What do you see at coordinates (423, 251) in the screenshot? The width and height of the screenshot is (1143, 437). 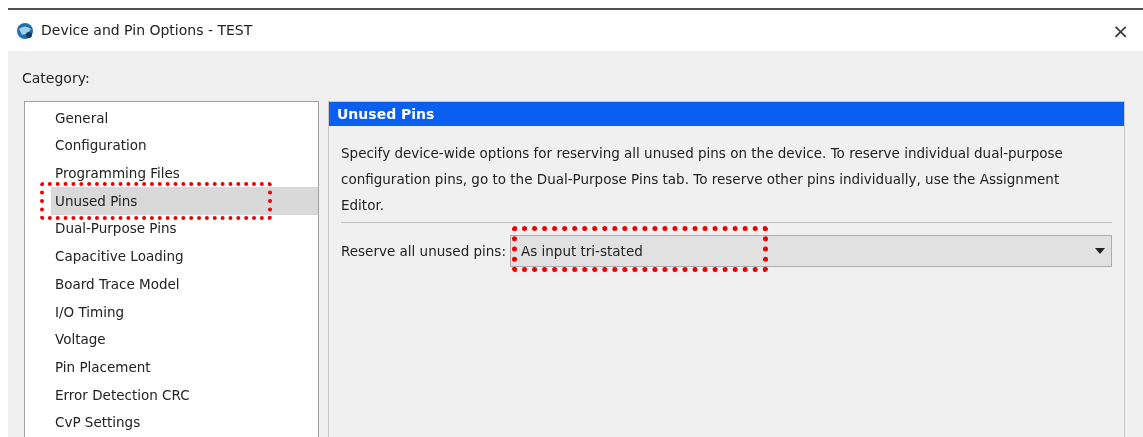 I see `field-label: Reserve all unused pins:` at bounding box center [423, 251].